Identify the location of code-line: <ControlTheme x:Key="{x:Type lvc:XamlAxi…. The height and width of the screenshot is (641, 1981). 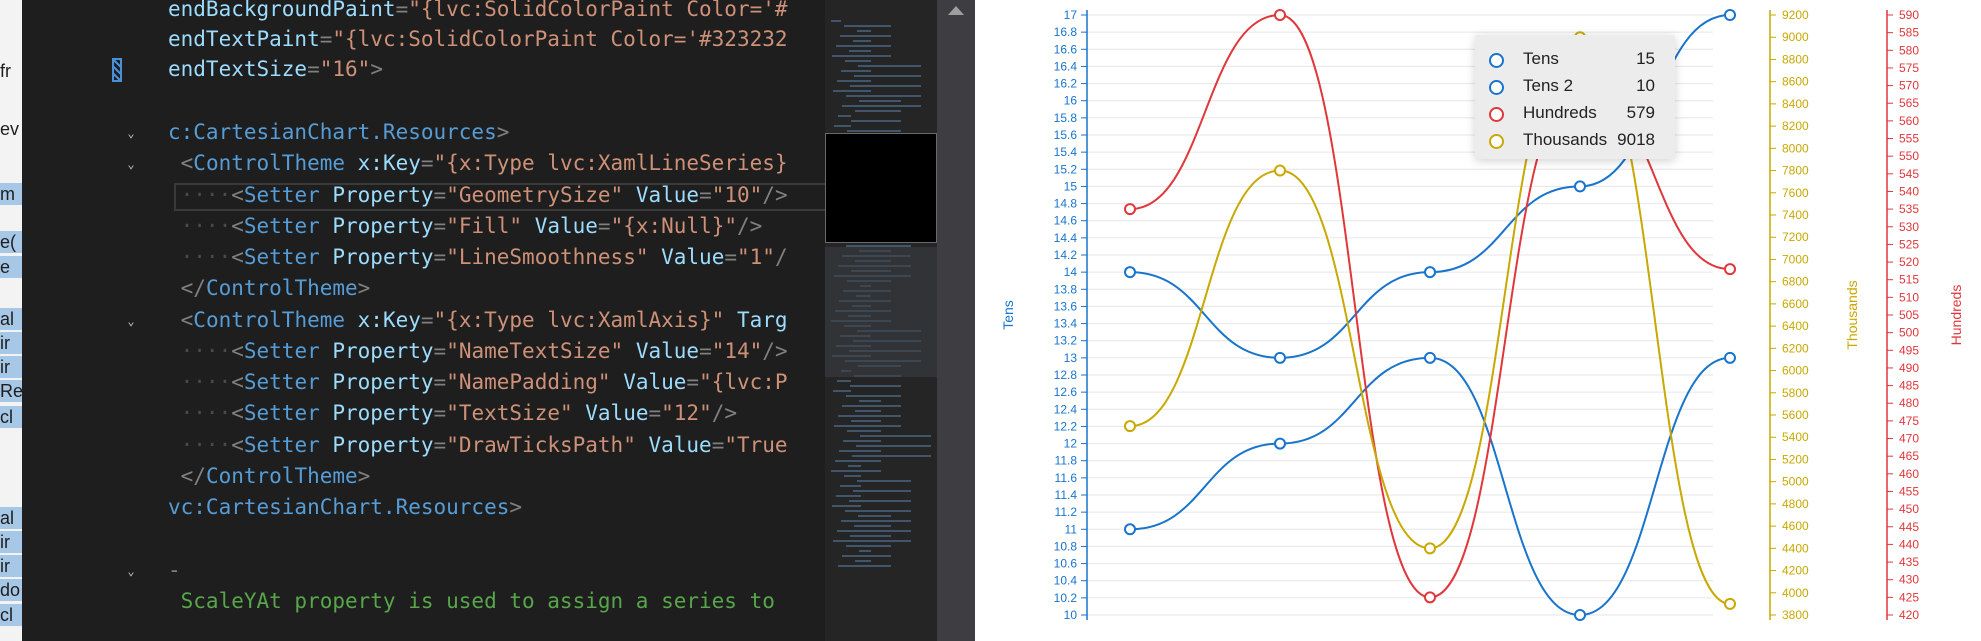
(478, 320).